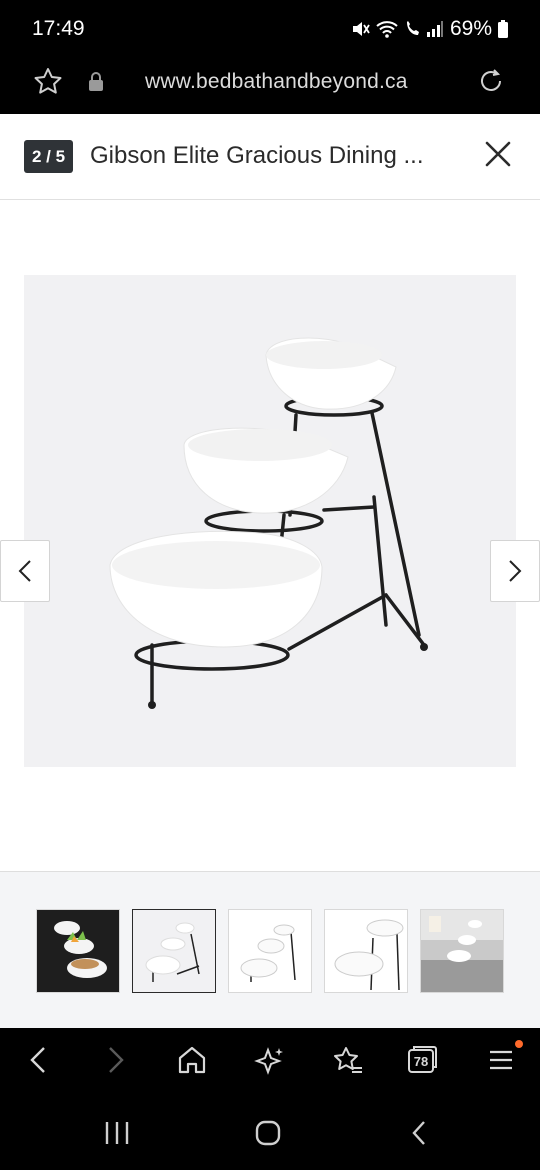 This screenshot has height=1170, width=540. I want to click on call-icon, so click(412, 28).